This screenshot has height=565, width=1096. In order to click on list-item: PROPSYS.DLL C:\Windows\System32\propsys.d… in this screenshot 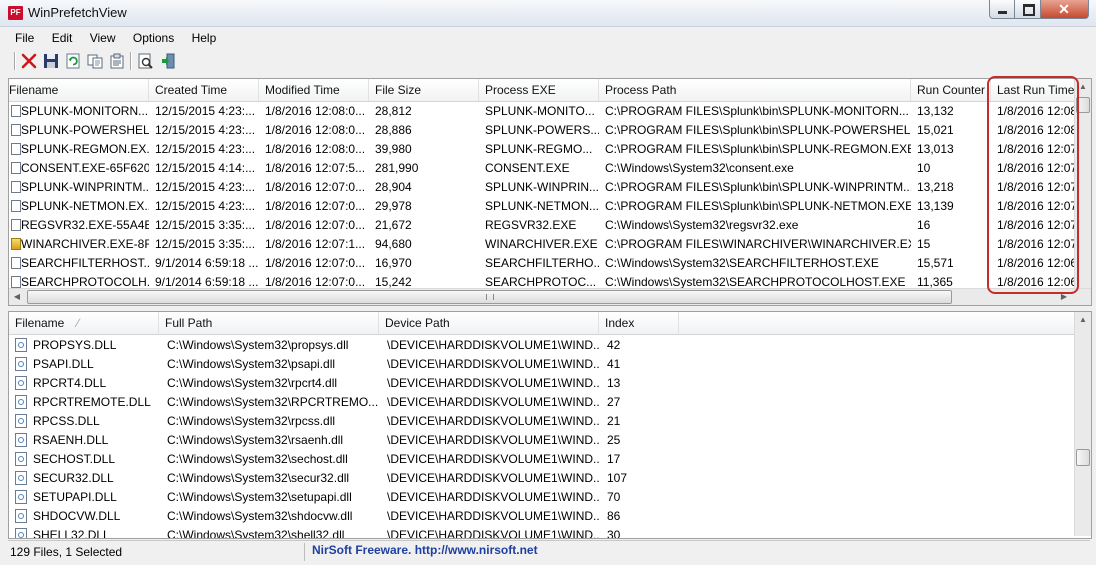, I will do `click(550, 345)`.